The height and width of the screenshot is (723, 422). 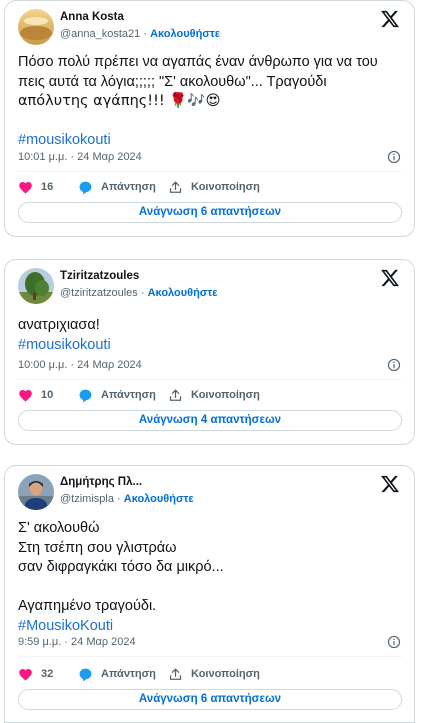 What do you see at coordinates (47, 395) in the screenshot?
I see `like-count: 10` at bounding box center [47, 395].